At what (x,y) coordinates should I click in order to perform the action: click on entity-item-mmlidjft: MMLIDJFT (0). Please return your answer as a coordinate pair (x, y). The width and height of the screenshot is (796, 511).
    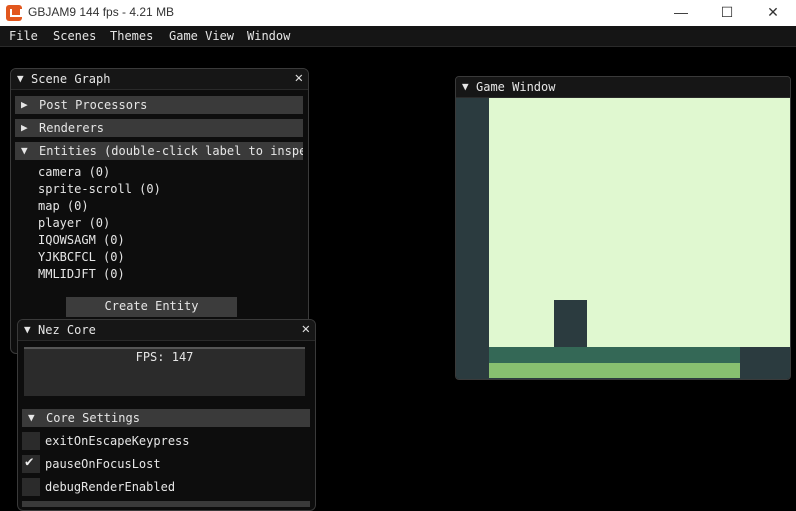
    Looking at the image, I should click on (81, 274).